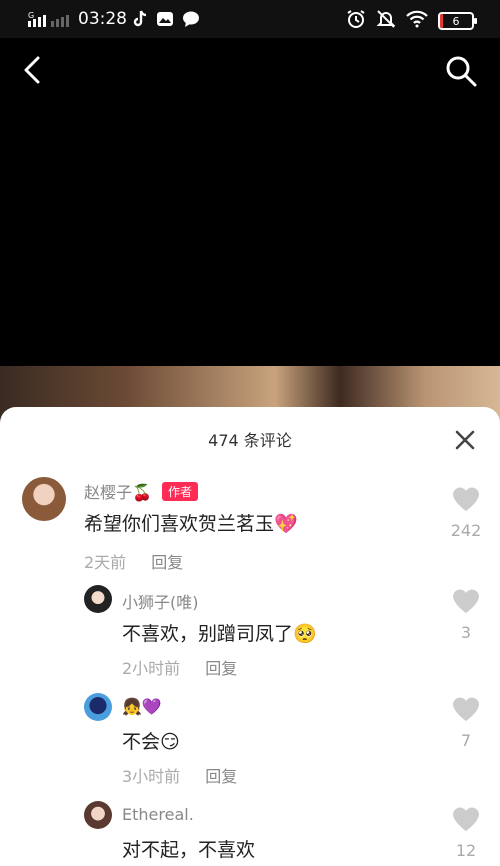 The width and height of the screenshot is (500, 866). What do you see at coordinates (466, 850) in the screenshot?
I see `like-count: 12` at bounding box center [466, 850].